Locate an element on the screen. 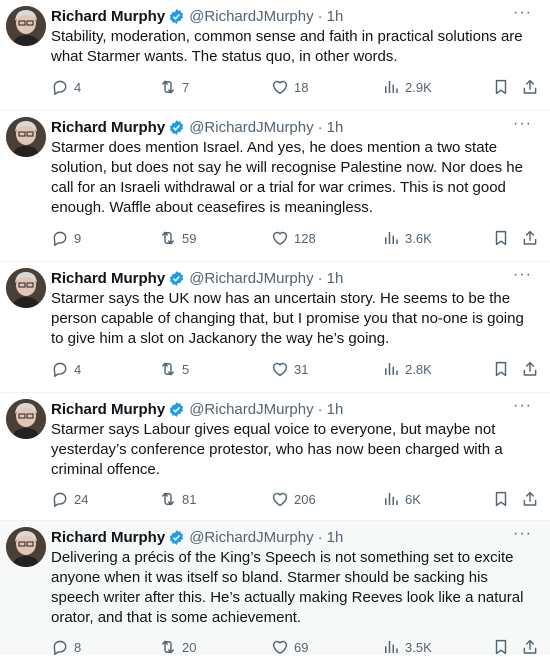  tweet-actions: 4 5 31 2.8K is located at coordinates (295, 369).